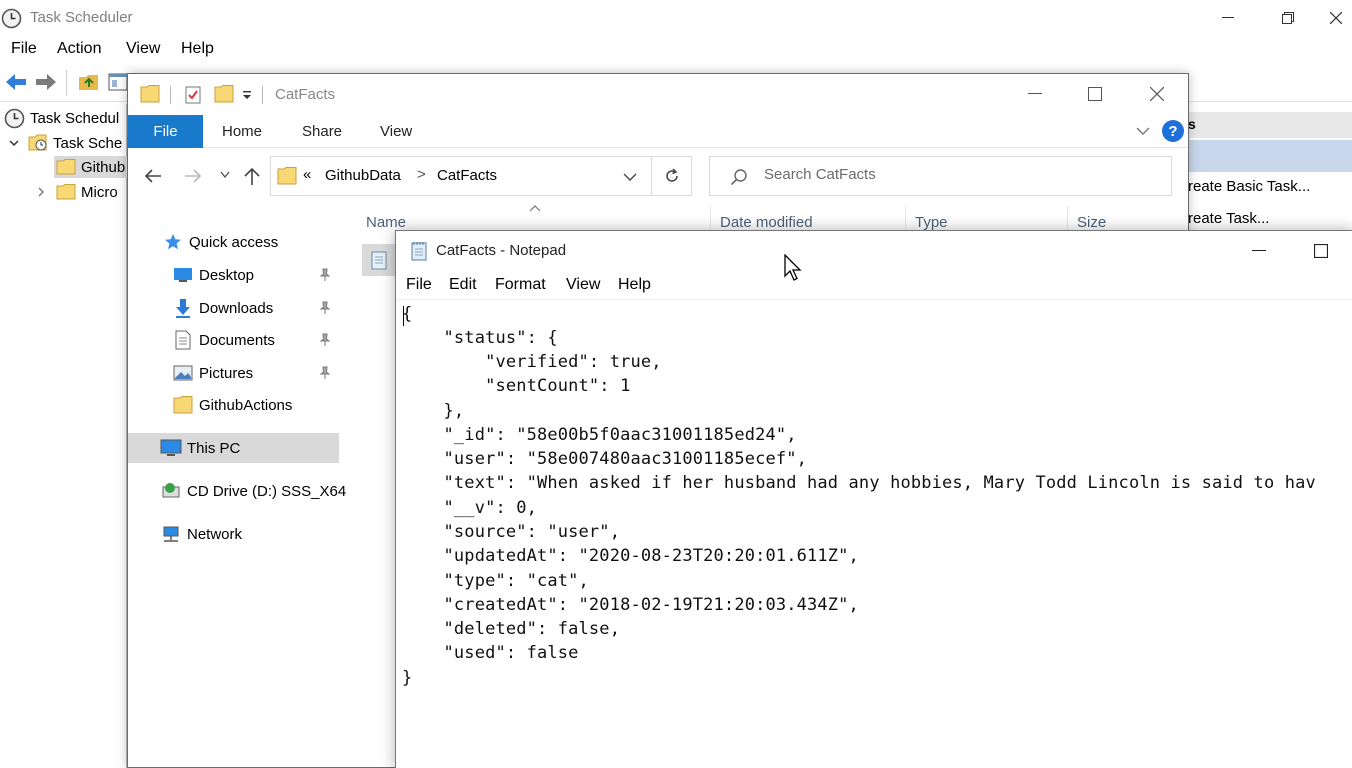  I want to click on breadcrumb-githubdata: GithubData, so click(363, 175).